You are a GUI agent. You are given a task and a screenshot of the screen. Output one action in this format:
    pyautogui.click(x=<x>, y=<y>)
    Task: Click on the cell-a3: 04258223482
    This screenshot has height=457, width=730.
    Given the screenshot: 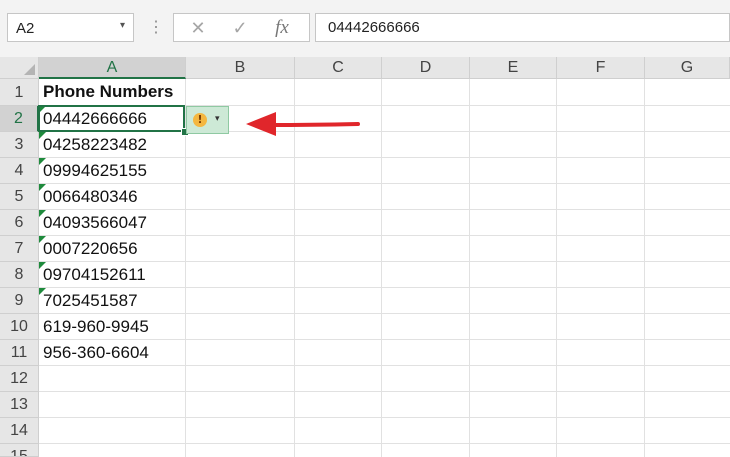 What is the action you would take?
    pyautogui.click(x=112, y=145)
    